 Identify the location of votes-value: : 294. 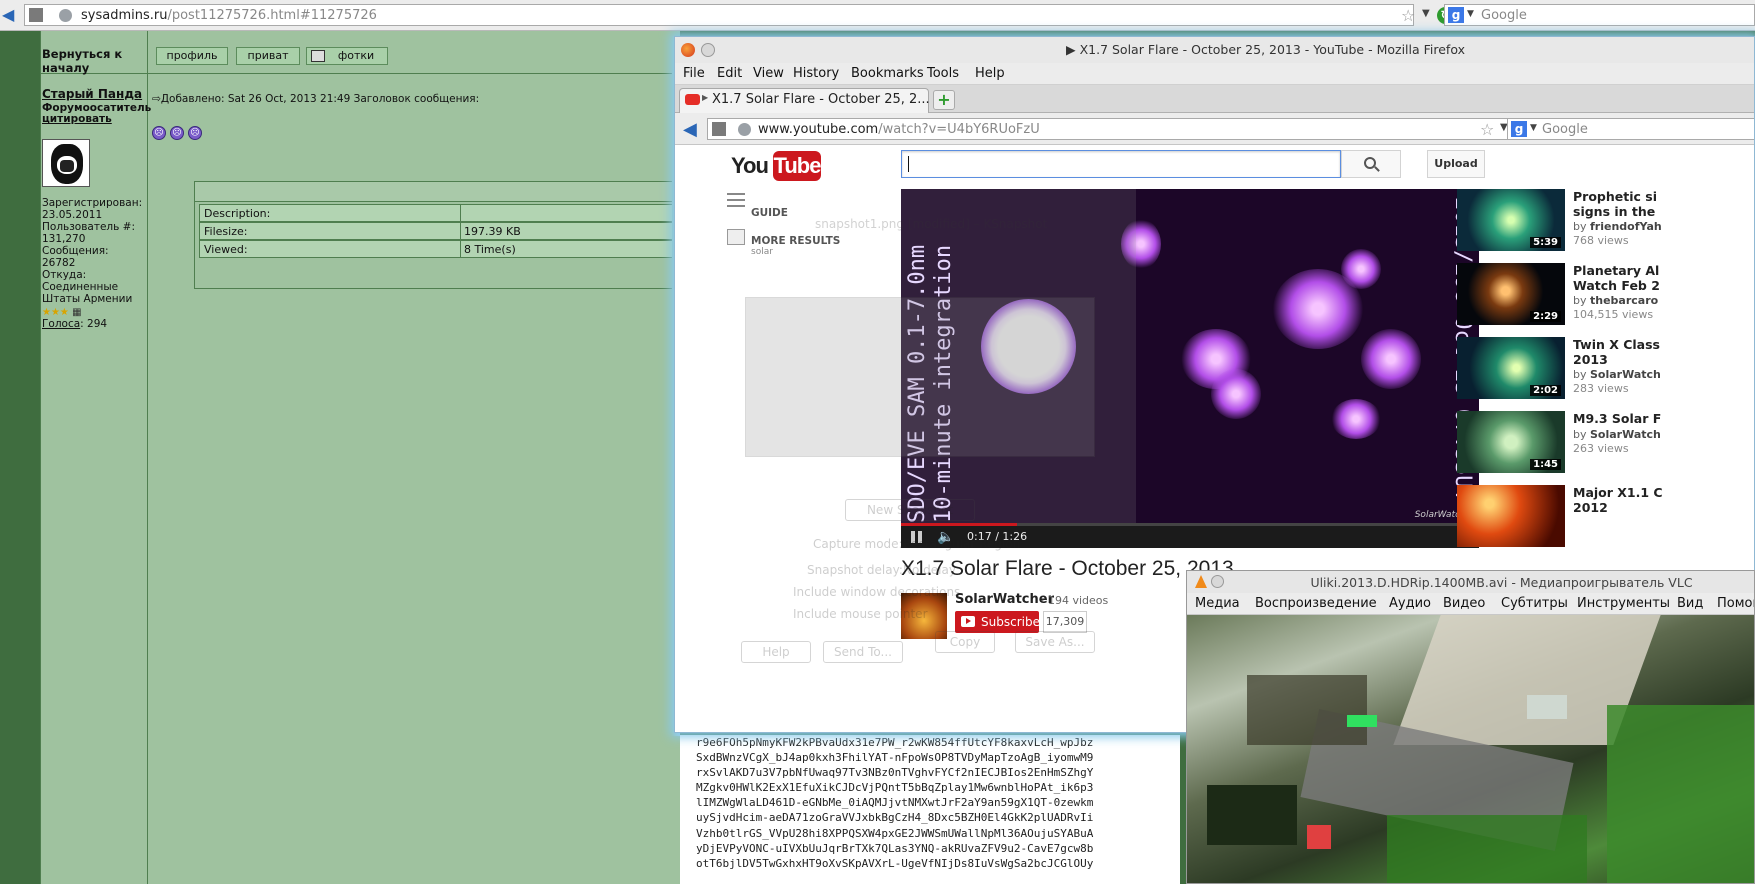
(94, 324).